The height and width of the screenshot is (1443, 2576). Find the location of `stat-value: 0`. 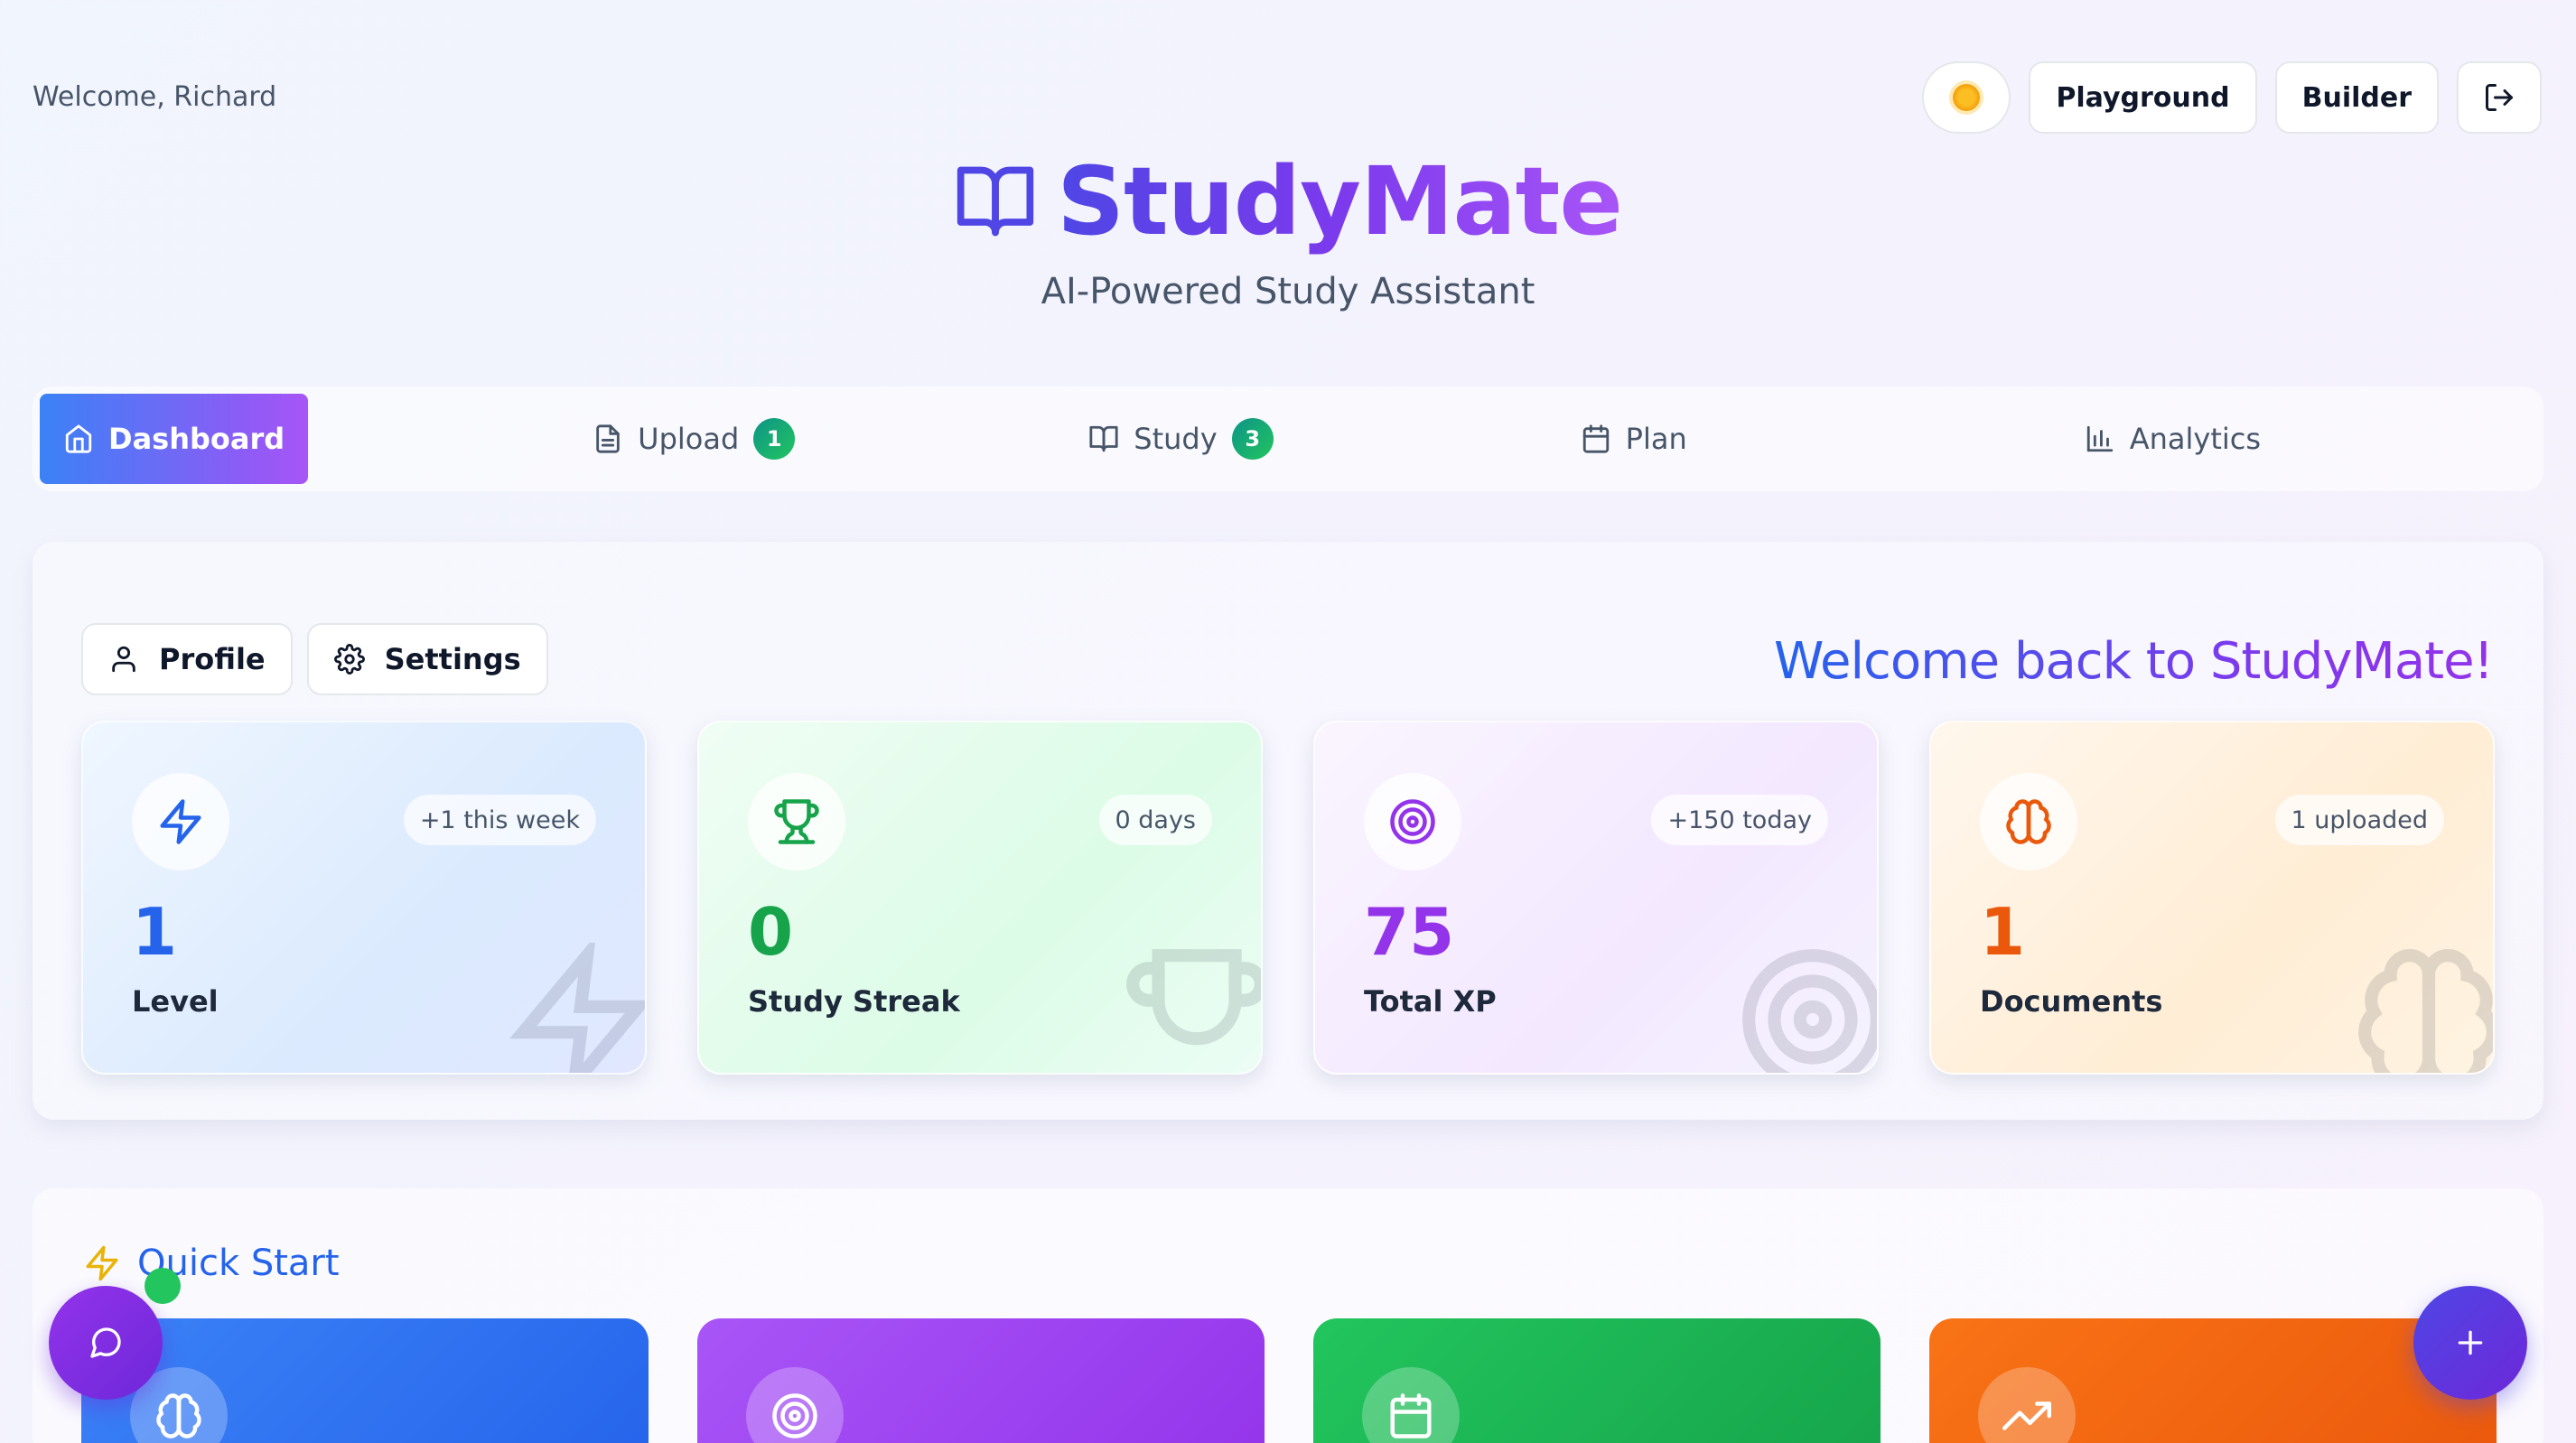

stat-value: 0 is located at coordinates (771, 932).